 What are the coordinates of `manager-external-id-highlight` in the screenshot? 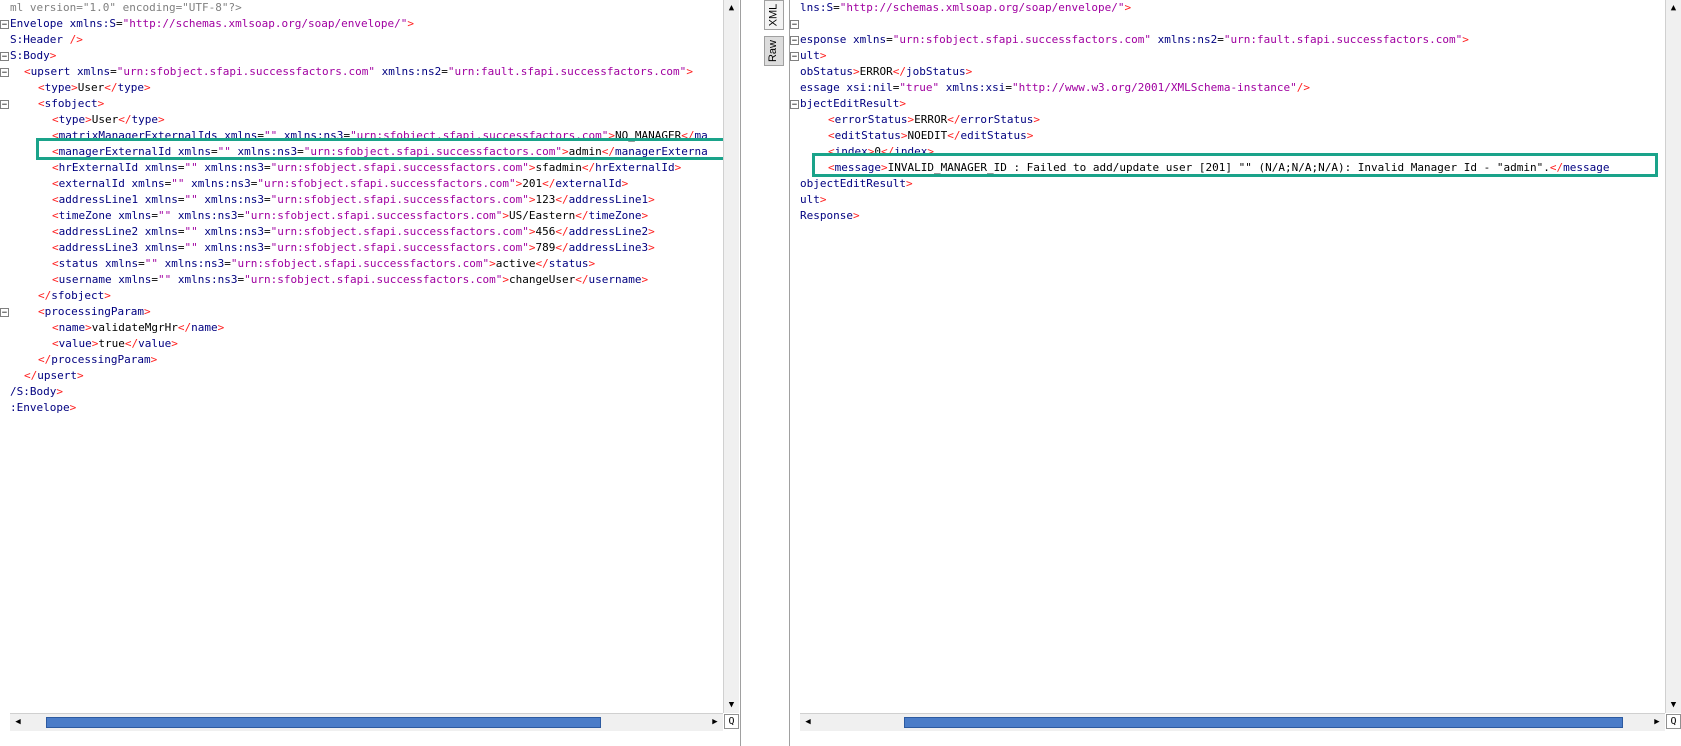 It's located at (387, 149).